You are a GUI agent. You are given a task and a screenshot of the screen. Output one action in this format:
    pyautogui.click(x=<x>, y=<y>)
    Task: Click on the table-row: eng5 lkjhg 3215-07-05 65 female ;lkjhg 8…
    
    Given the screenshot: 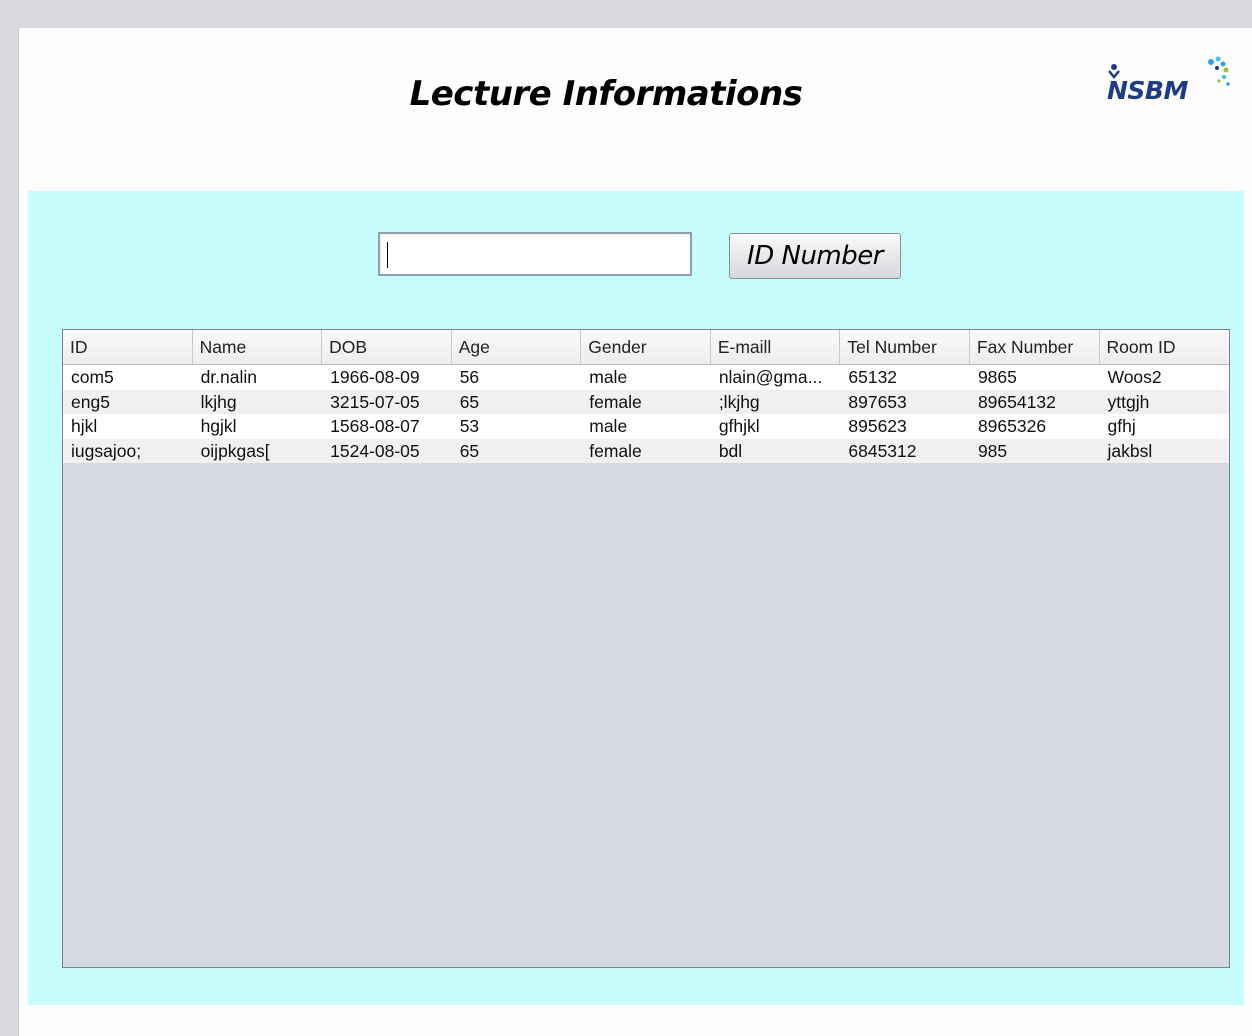 What is the action you would take?
    pyautogui.click(x=646, y=401)
    